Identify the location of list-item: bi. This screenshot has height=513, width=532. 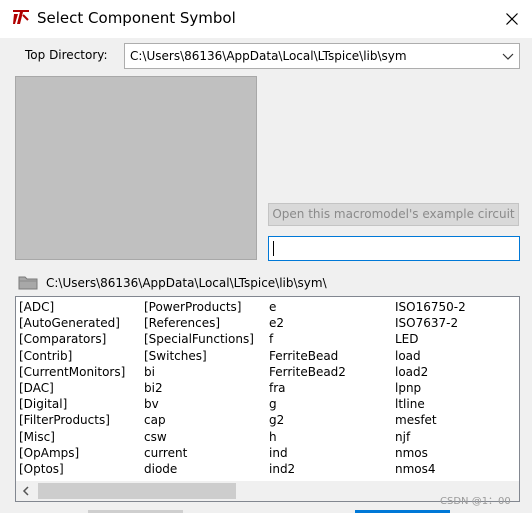
(199, 372).